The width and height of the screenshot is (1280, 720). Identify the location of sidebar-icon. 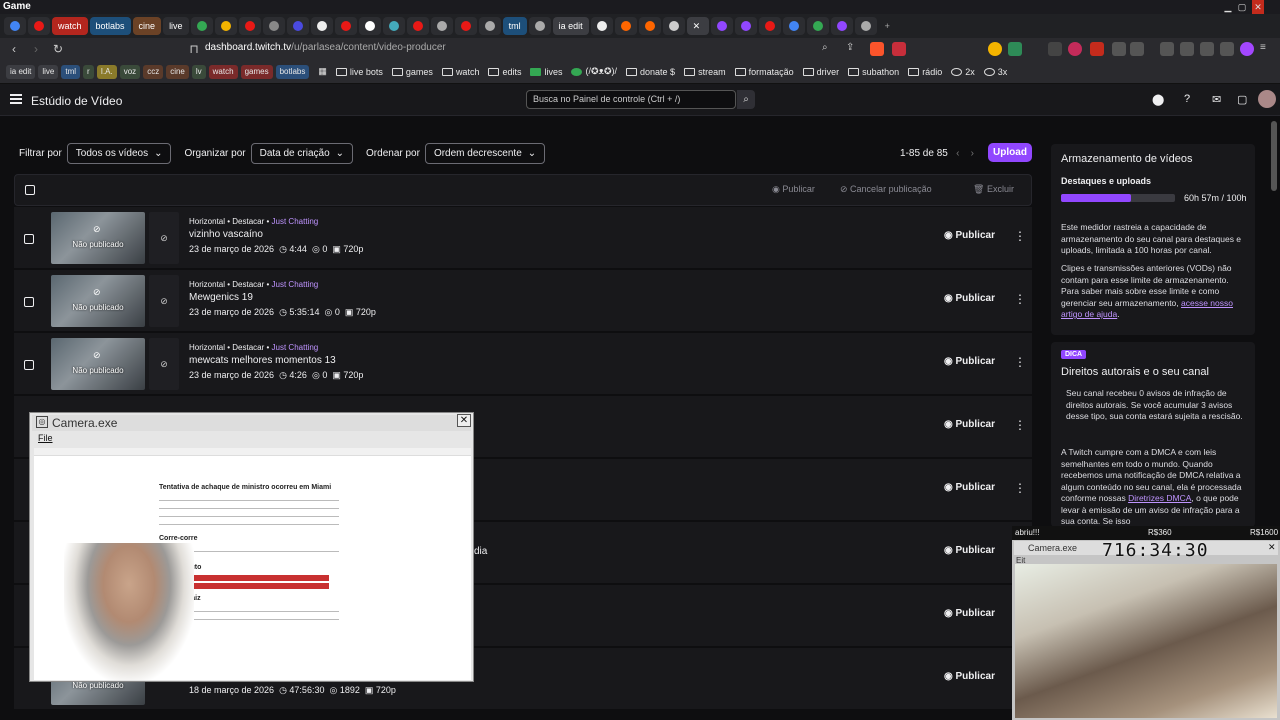
(1167, 49).